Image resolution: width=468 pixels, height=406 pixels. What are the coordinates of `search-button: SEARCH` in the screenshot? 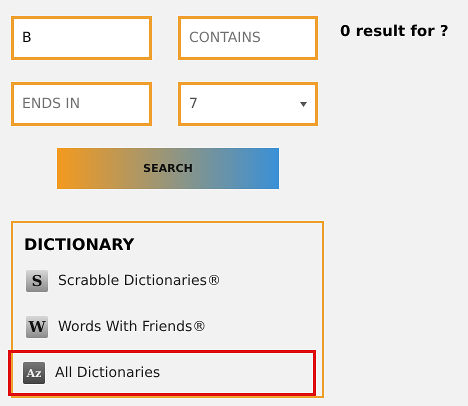 It's located at (168, 168).